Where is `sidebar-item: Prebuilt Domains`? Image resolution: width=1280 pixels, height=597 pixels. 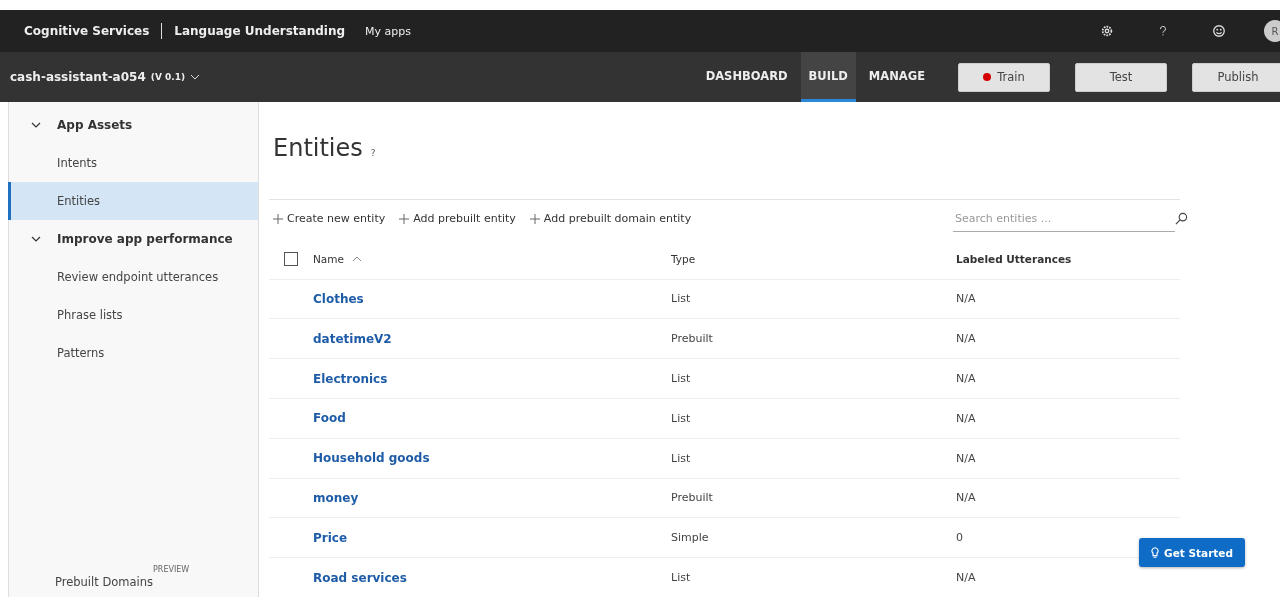
sidebar-item: Prebuilt Domains is located at coordinates (104, 582).